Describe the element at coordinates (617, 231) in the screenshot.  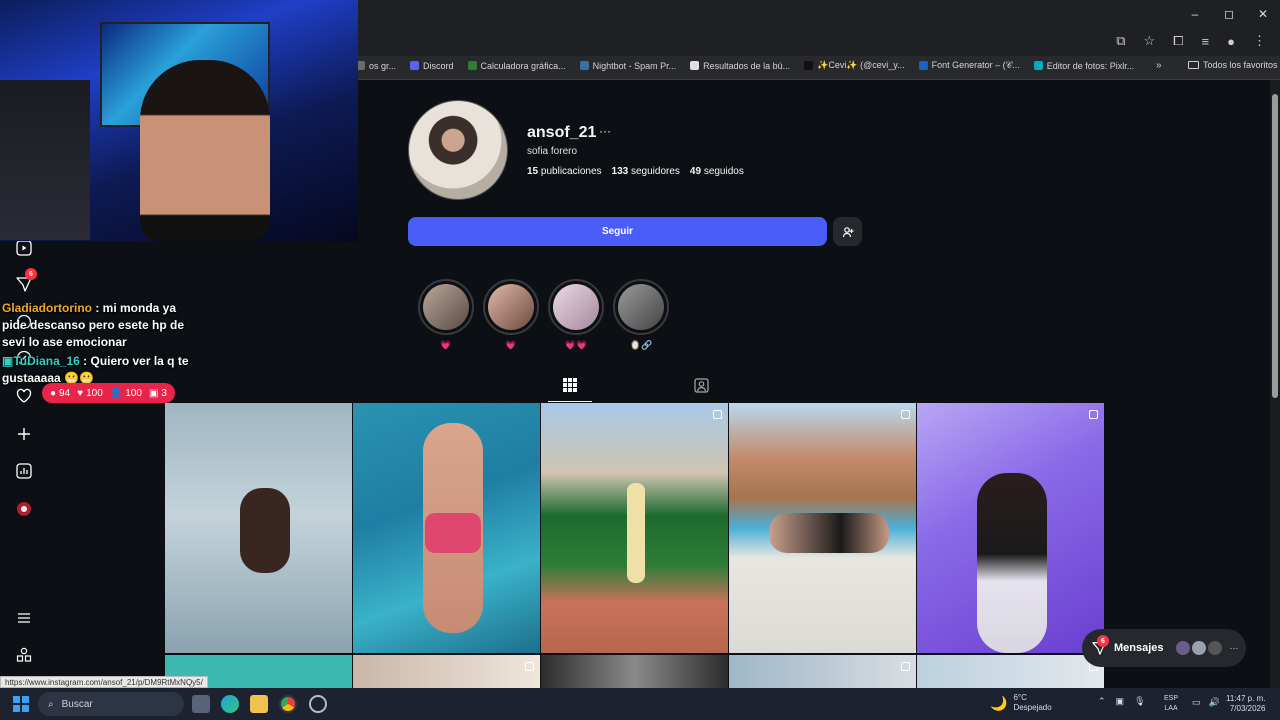
I see `follow-button: Seguir` at that location.